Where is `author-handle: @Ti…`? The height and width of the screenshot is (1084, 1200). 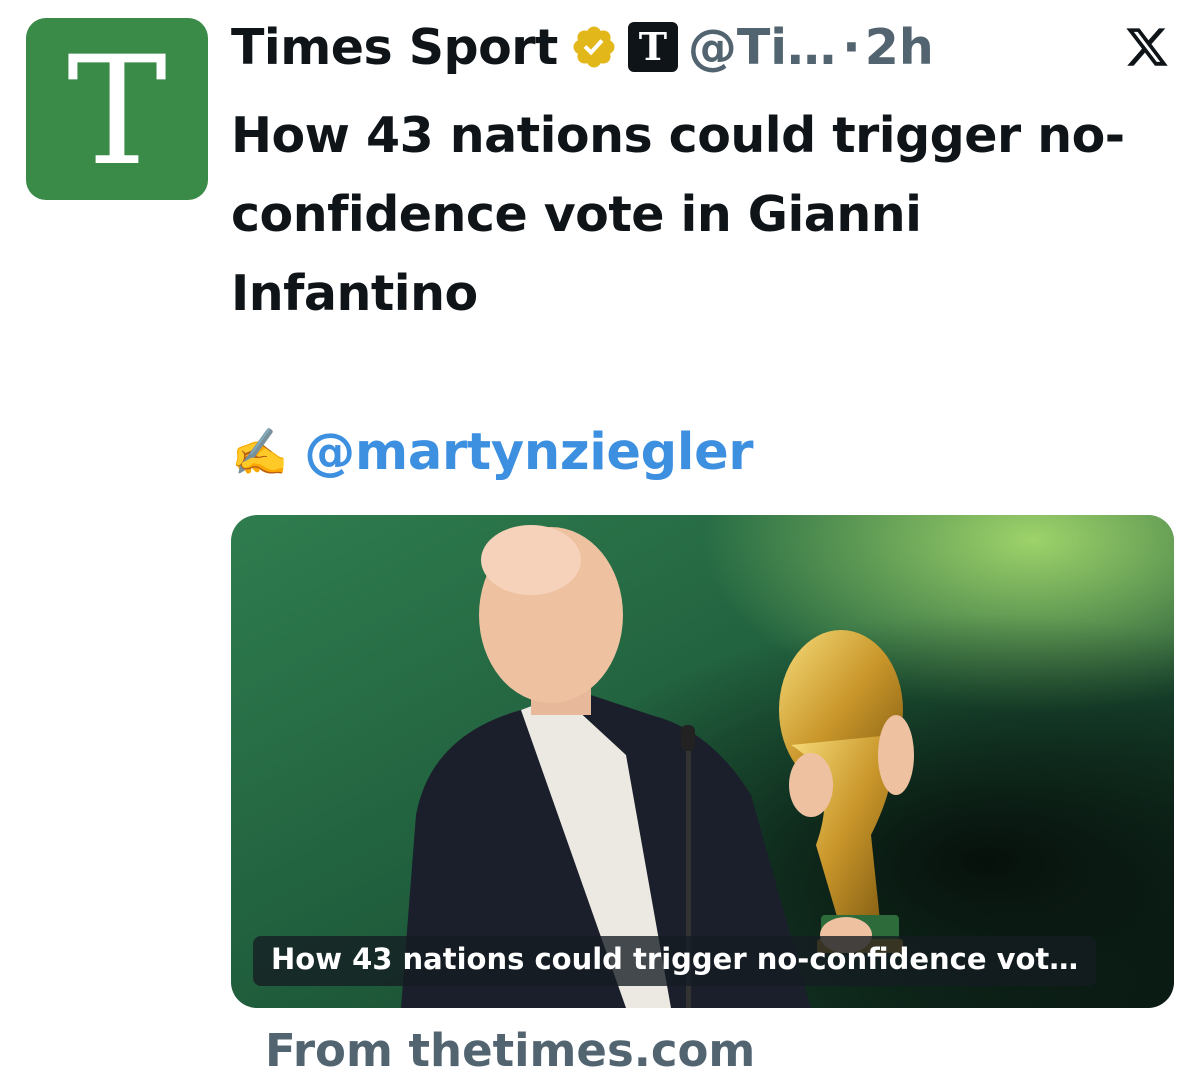
author-handle: @Ti… is located at coordinates (762, 47).